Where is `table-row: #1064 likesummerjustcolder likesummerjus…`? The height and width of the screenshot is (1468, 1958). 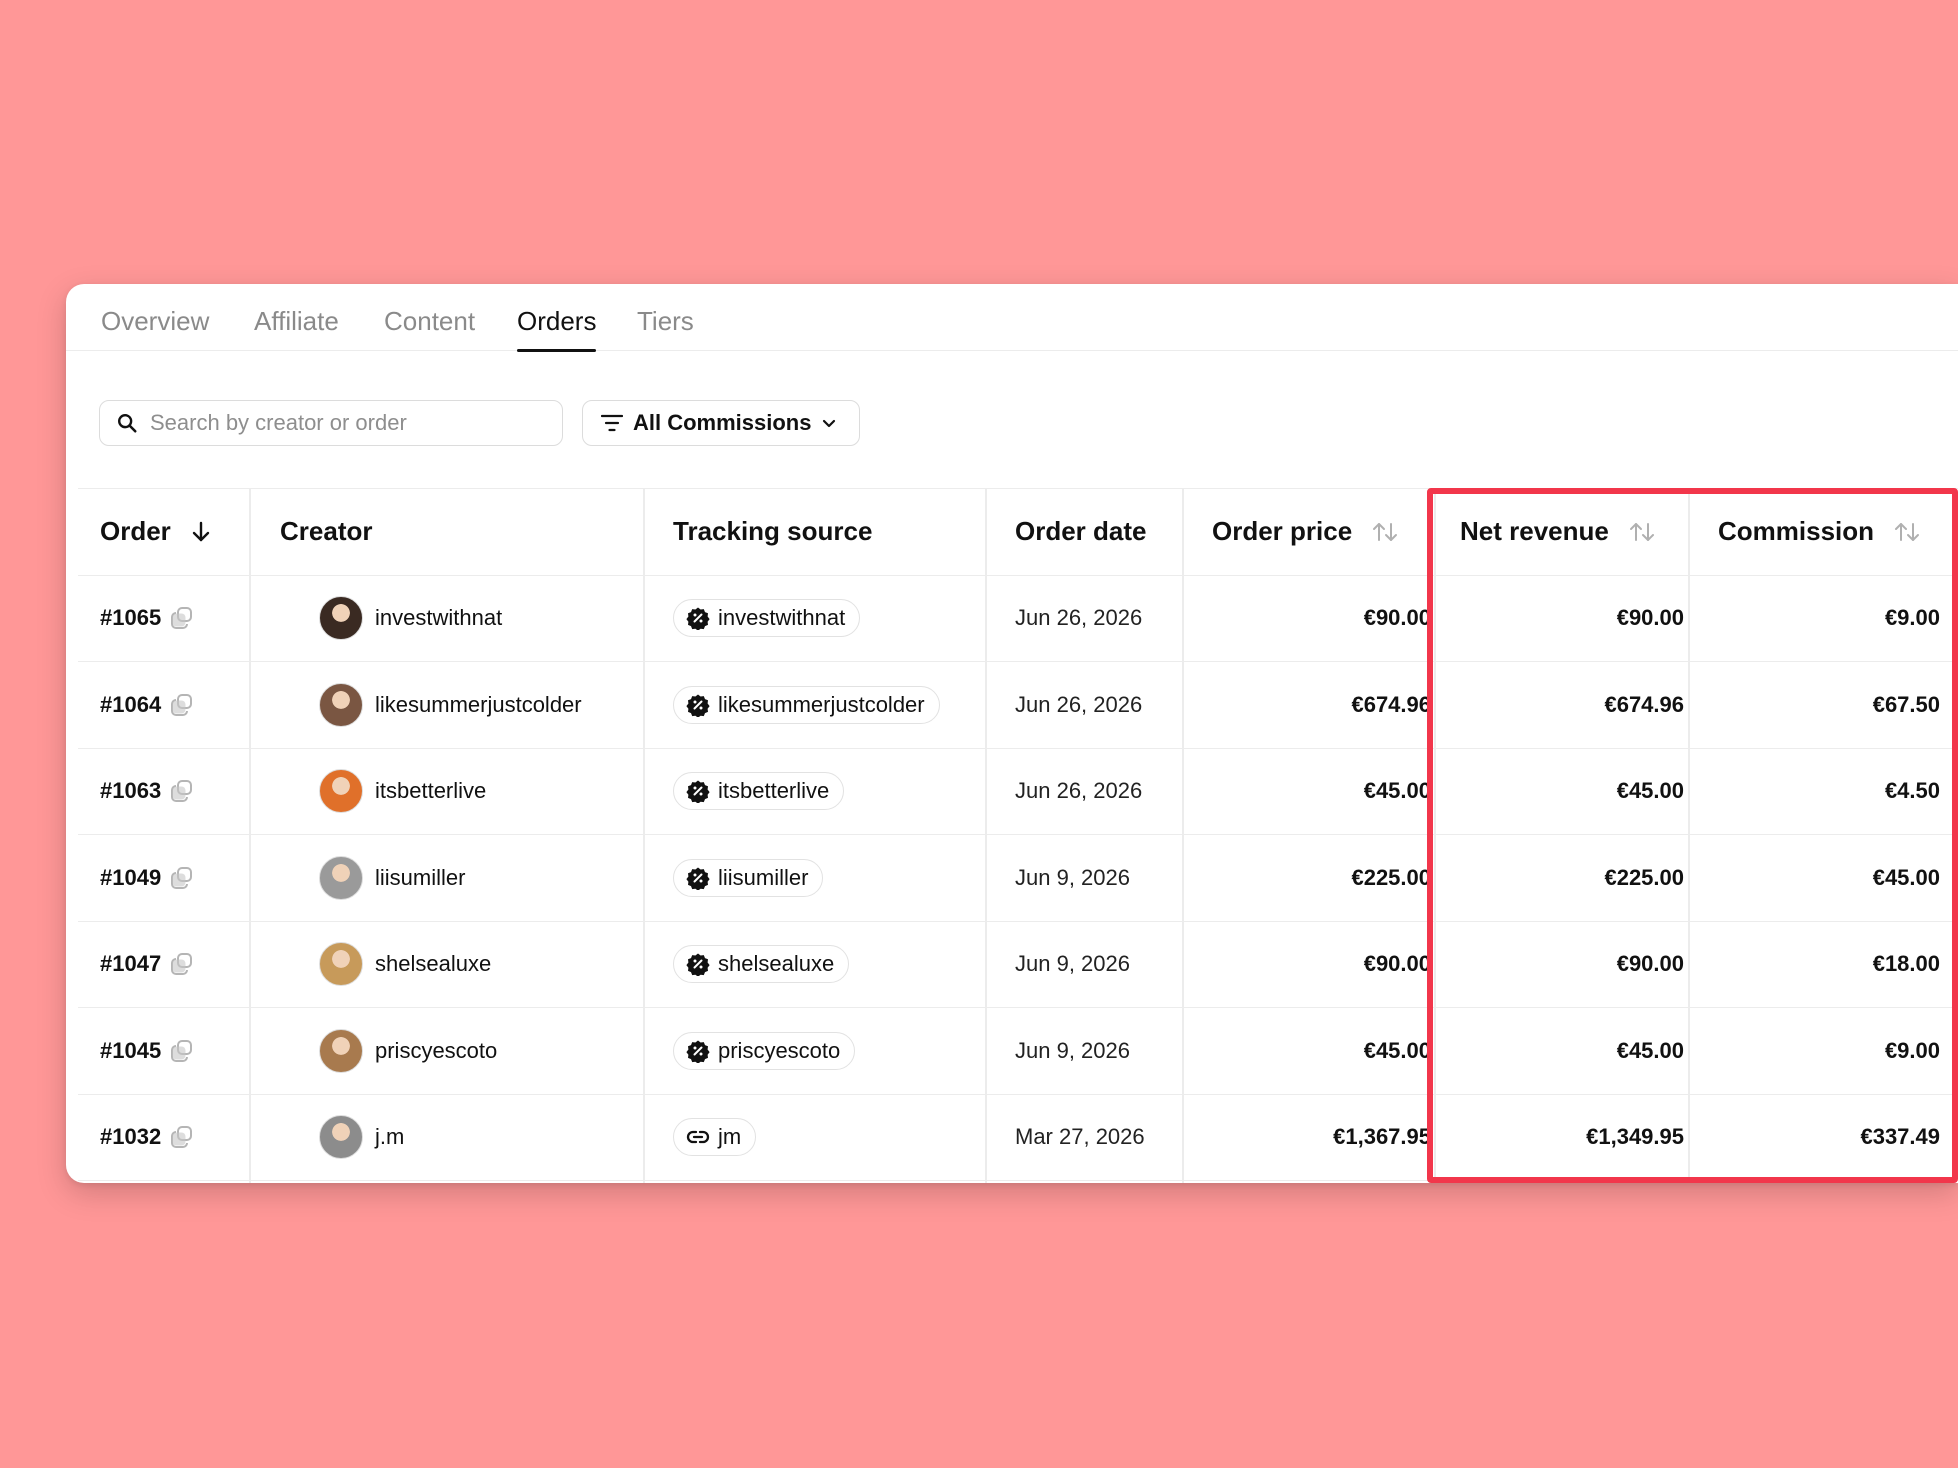 table-row: #1064 likesummerjustcolder likesummerjus… is located at coordinates (1018, 705).